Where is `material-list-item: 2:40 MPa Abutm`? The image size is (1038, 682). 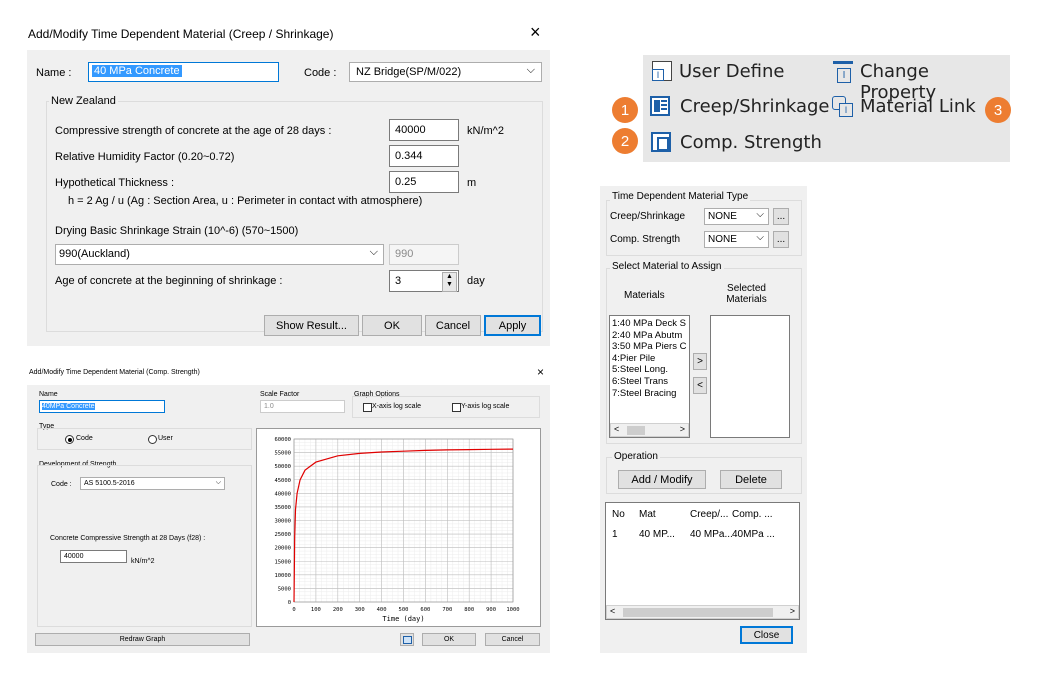 material-list-item: 2:40 MPa Abutm is located at coordinates (649, 336).